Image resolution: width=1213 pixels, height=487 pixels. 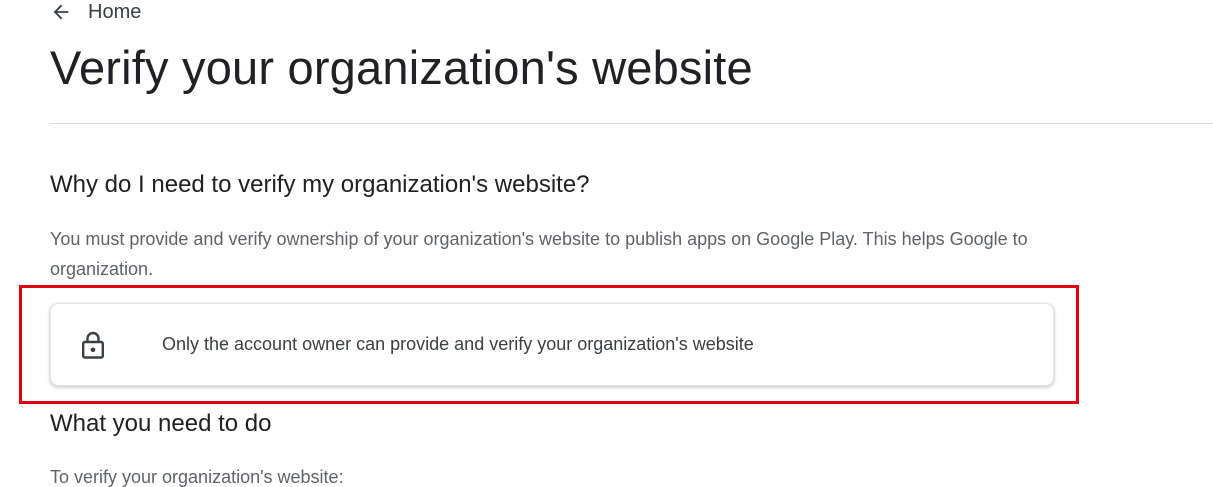 What do you see at coordinates (197, 477) in the screenshot?
I see `what-section-body: To verify your organization's website:` at bounding box center [197, 477].